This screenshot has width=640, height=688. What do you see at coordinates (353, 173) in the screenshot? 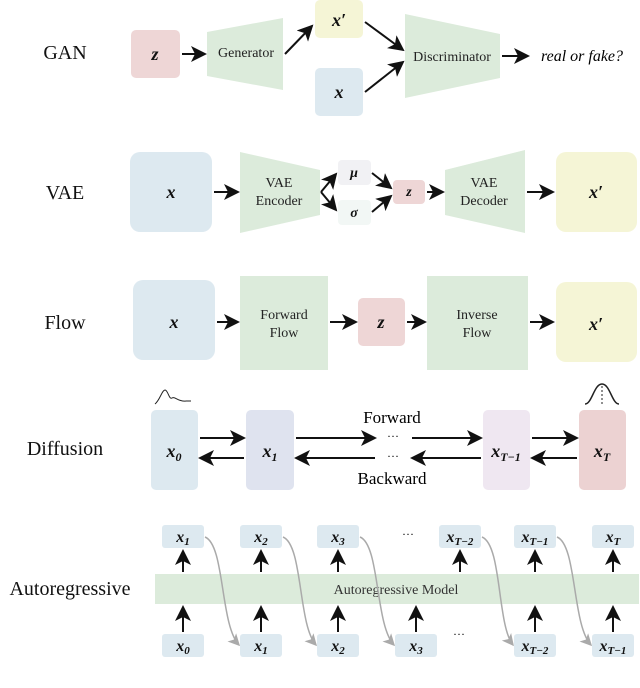
I see `mu: μ` at bounding box center [353, 173].